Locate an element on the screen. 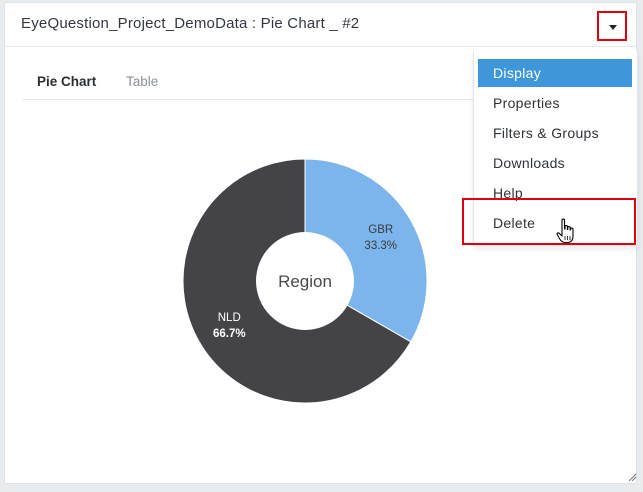 This screenshot has width=643, height=492. panel-menu-toggle-button is located at coordinates (612, 26).